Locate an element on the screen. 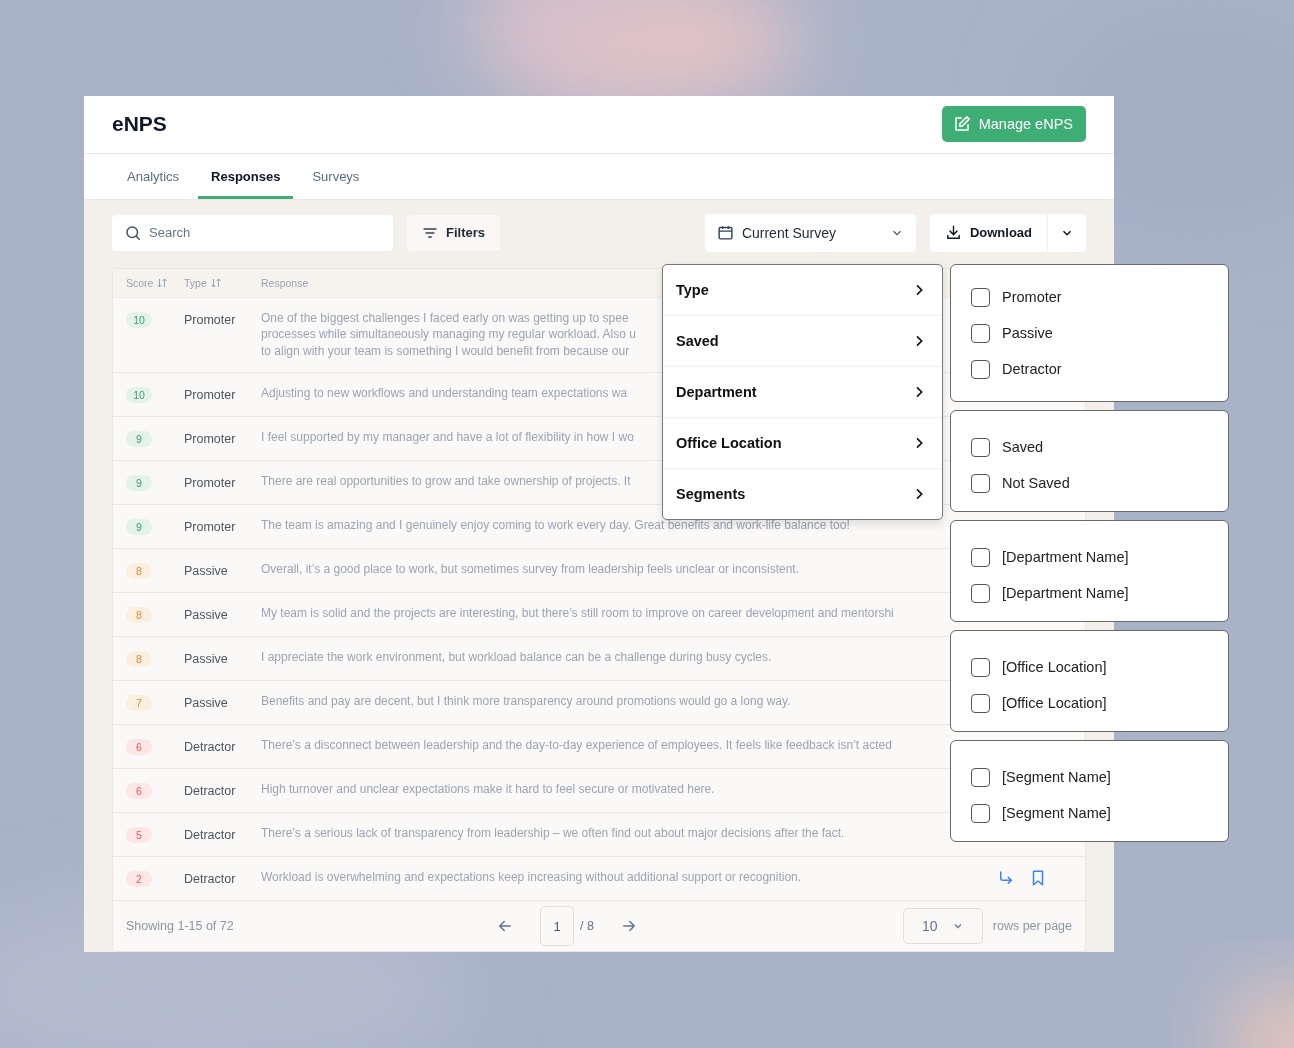 This screenshot has width=1294, height=1048. response-text: There’s a disconnect between leadership and the day-to-day experience of employees. It feels like feedback isn’t acted is located at coordinates (576, 745).